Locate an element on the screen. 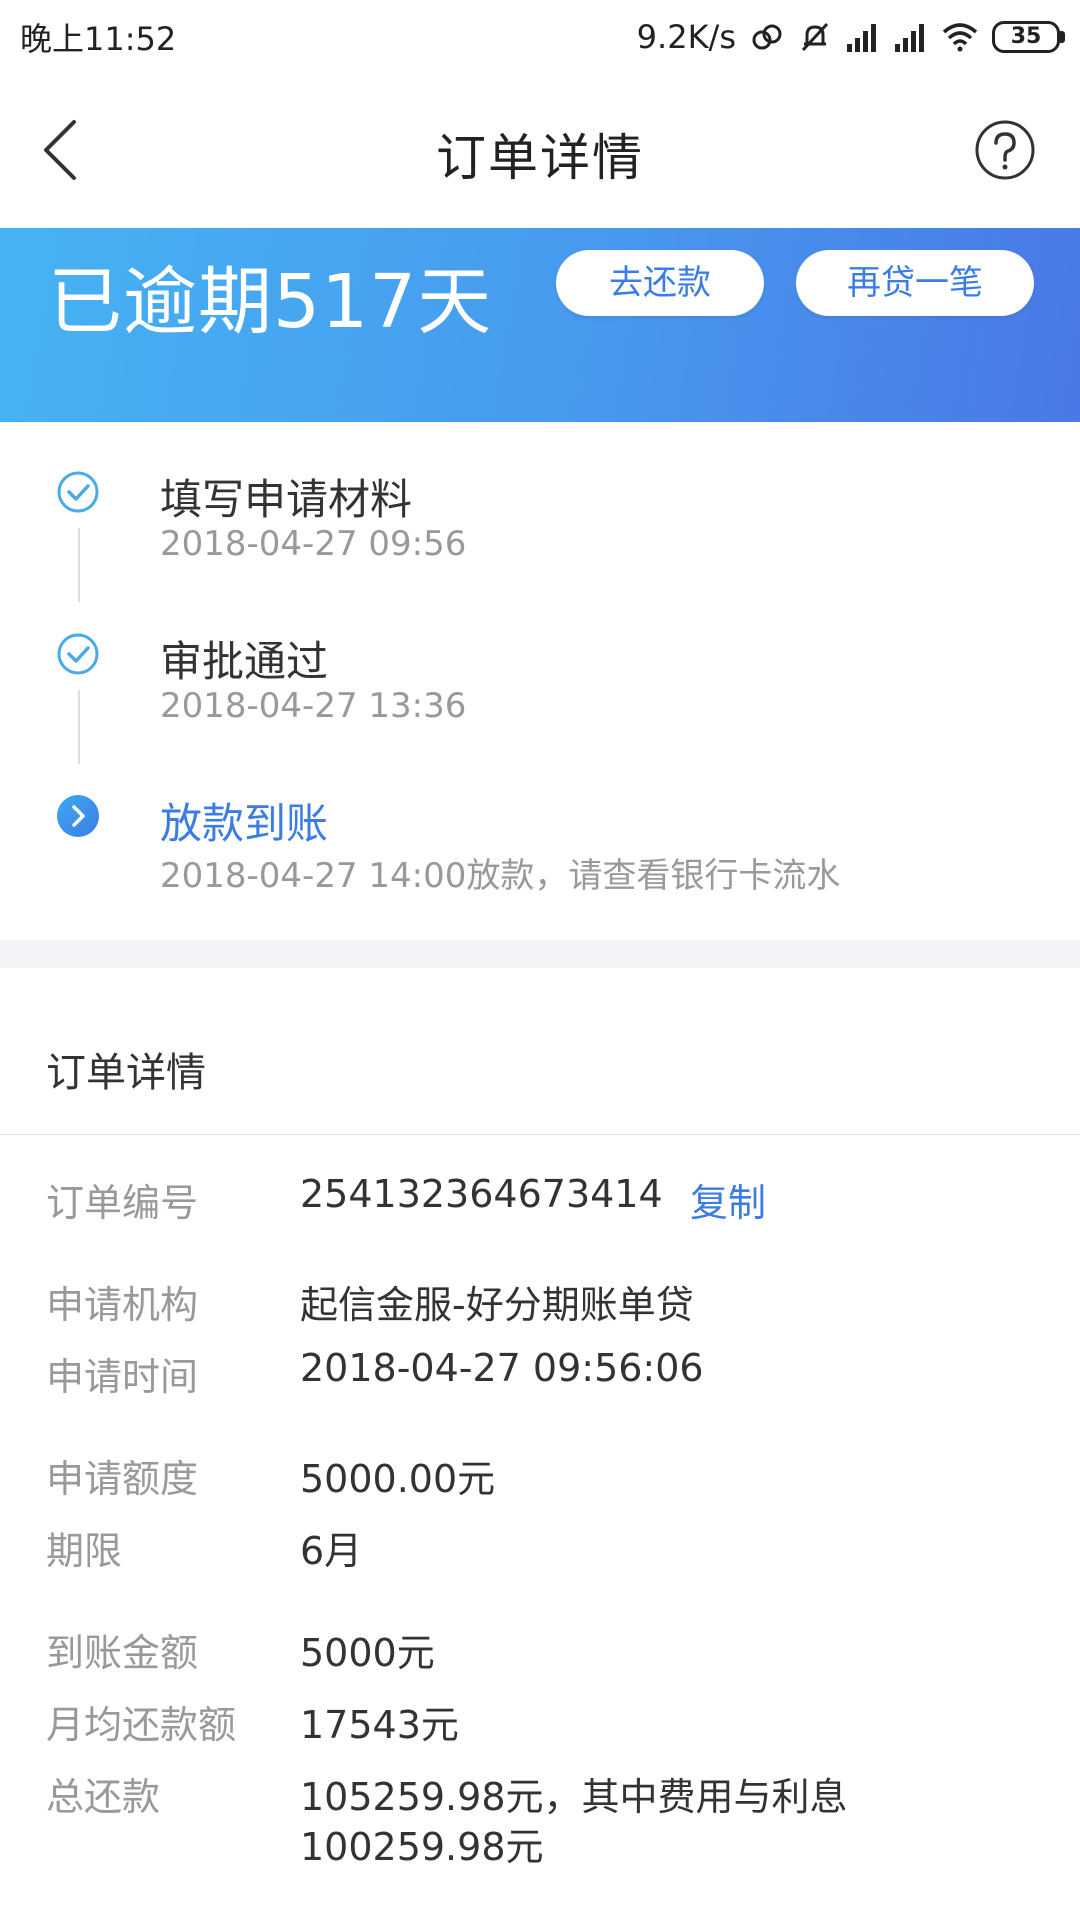 The height and width of the screenshot is (1920, 1080). help-circle-icon is located at coordinates (1005, 150).